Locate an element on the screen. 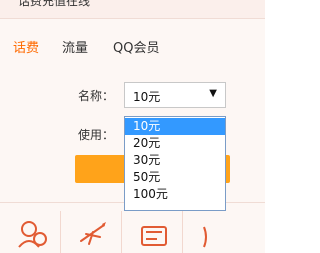  chevron-down-icon: ▼ is located at coordinates (213, 93).